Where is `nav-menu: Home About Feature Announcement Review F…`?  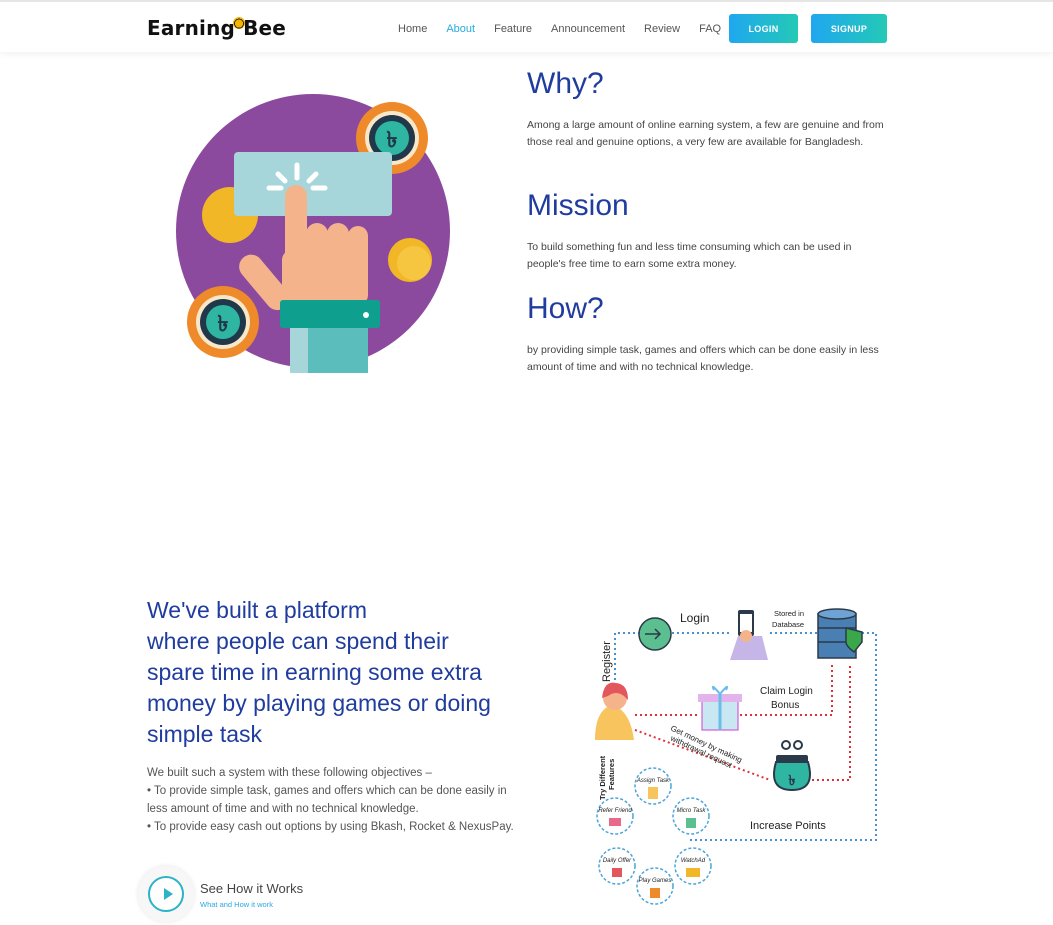
nav-menu: Home About Feature Announcement Review F… is located at coordinates (569, 29).